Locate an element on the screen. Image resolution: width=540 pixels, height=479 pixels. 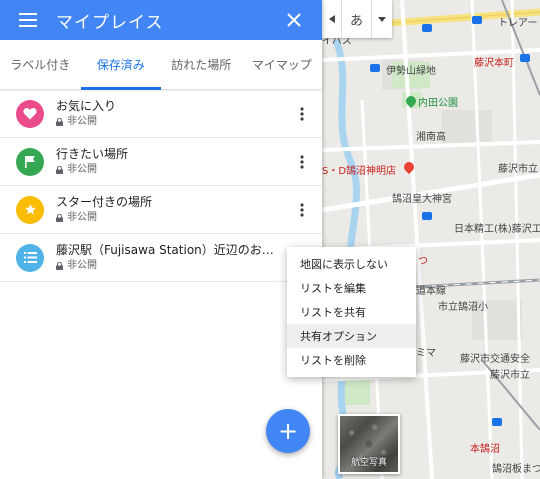
map-label-trail: トレアー is located at coordinates (518, 23).